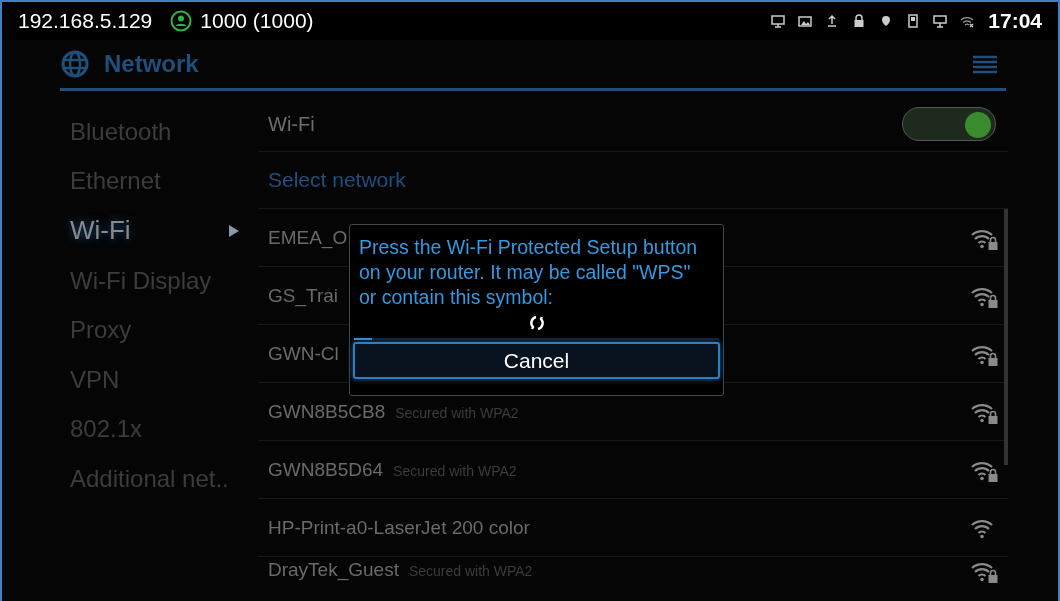 The width and height of the screenshot is (1060, 601). What do you see at coordinates (181, 21) in the screenshot?
I see `account-icon` at bounding box center [181, 21].